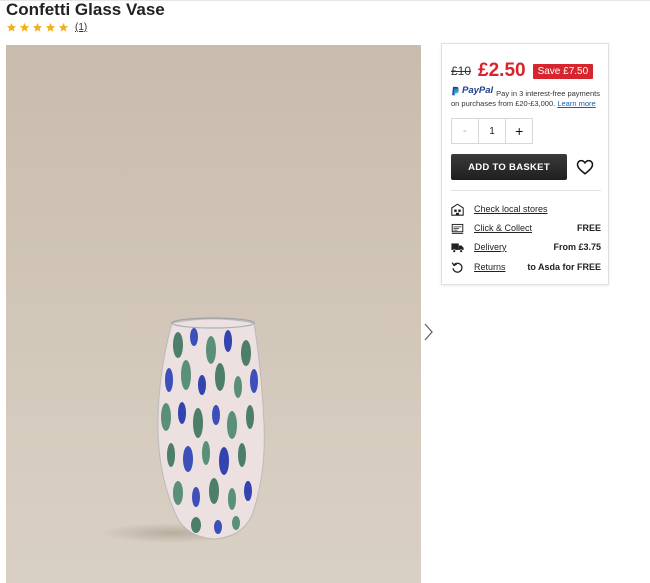  What do you see at coordinates (461, 71) in the screenshot?
I see `old-price: £10` at bounding box center [461, 71].